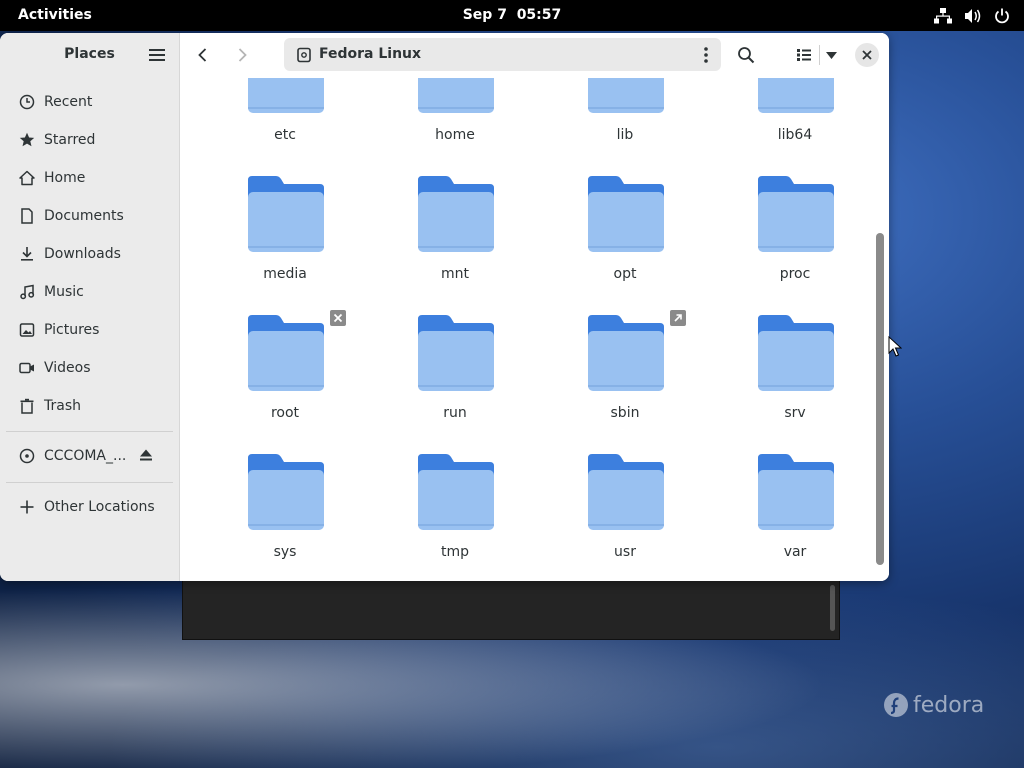  What do you see at coordinates (89, 55) in the screenshot?
I see `sidebar-header: Places` at bounding box center [89, 55].